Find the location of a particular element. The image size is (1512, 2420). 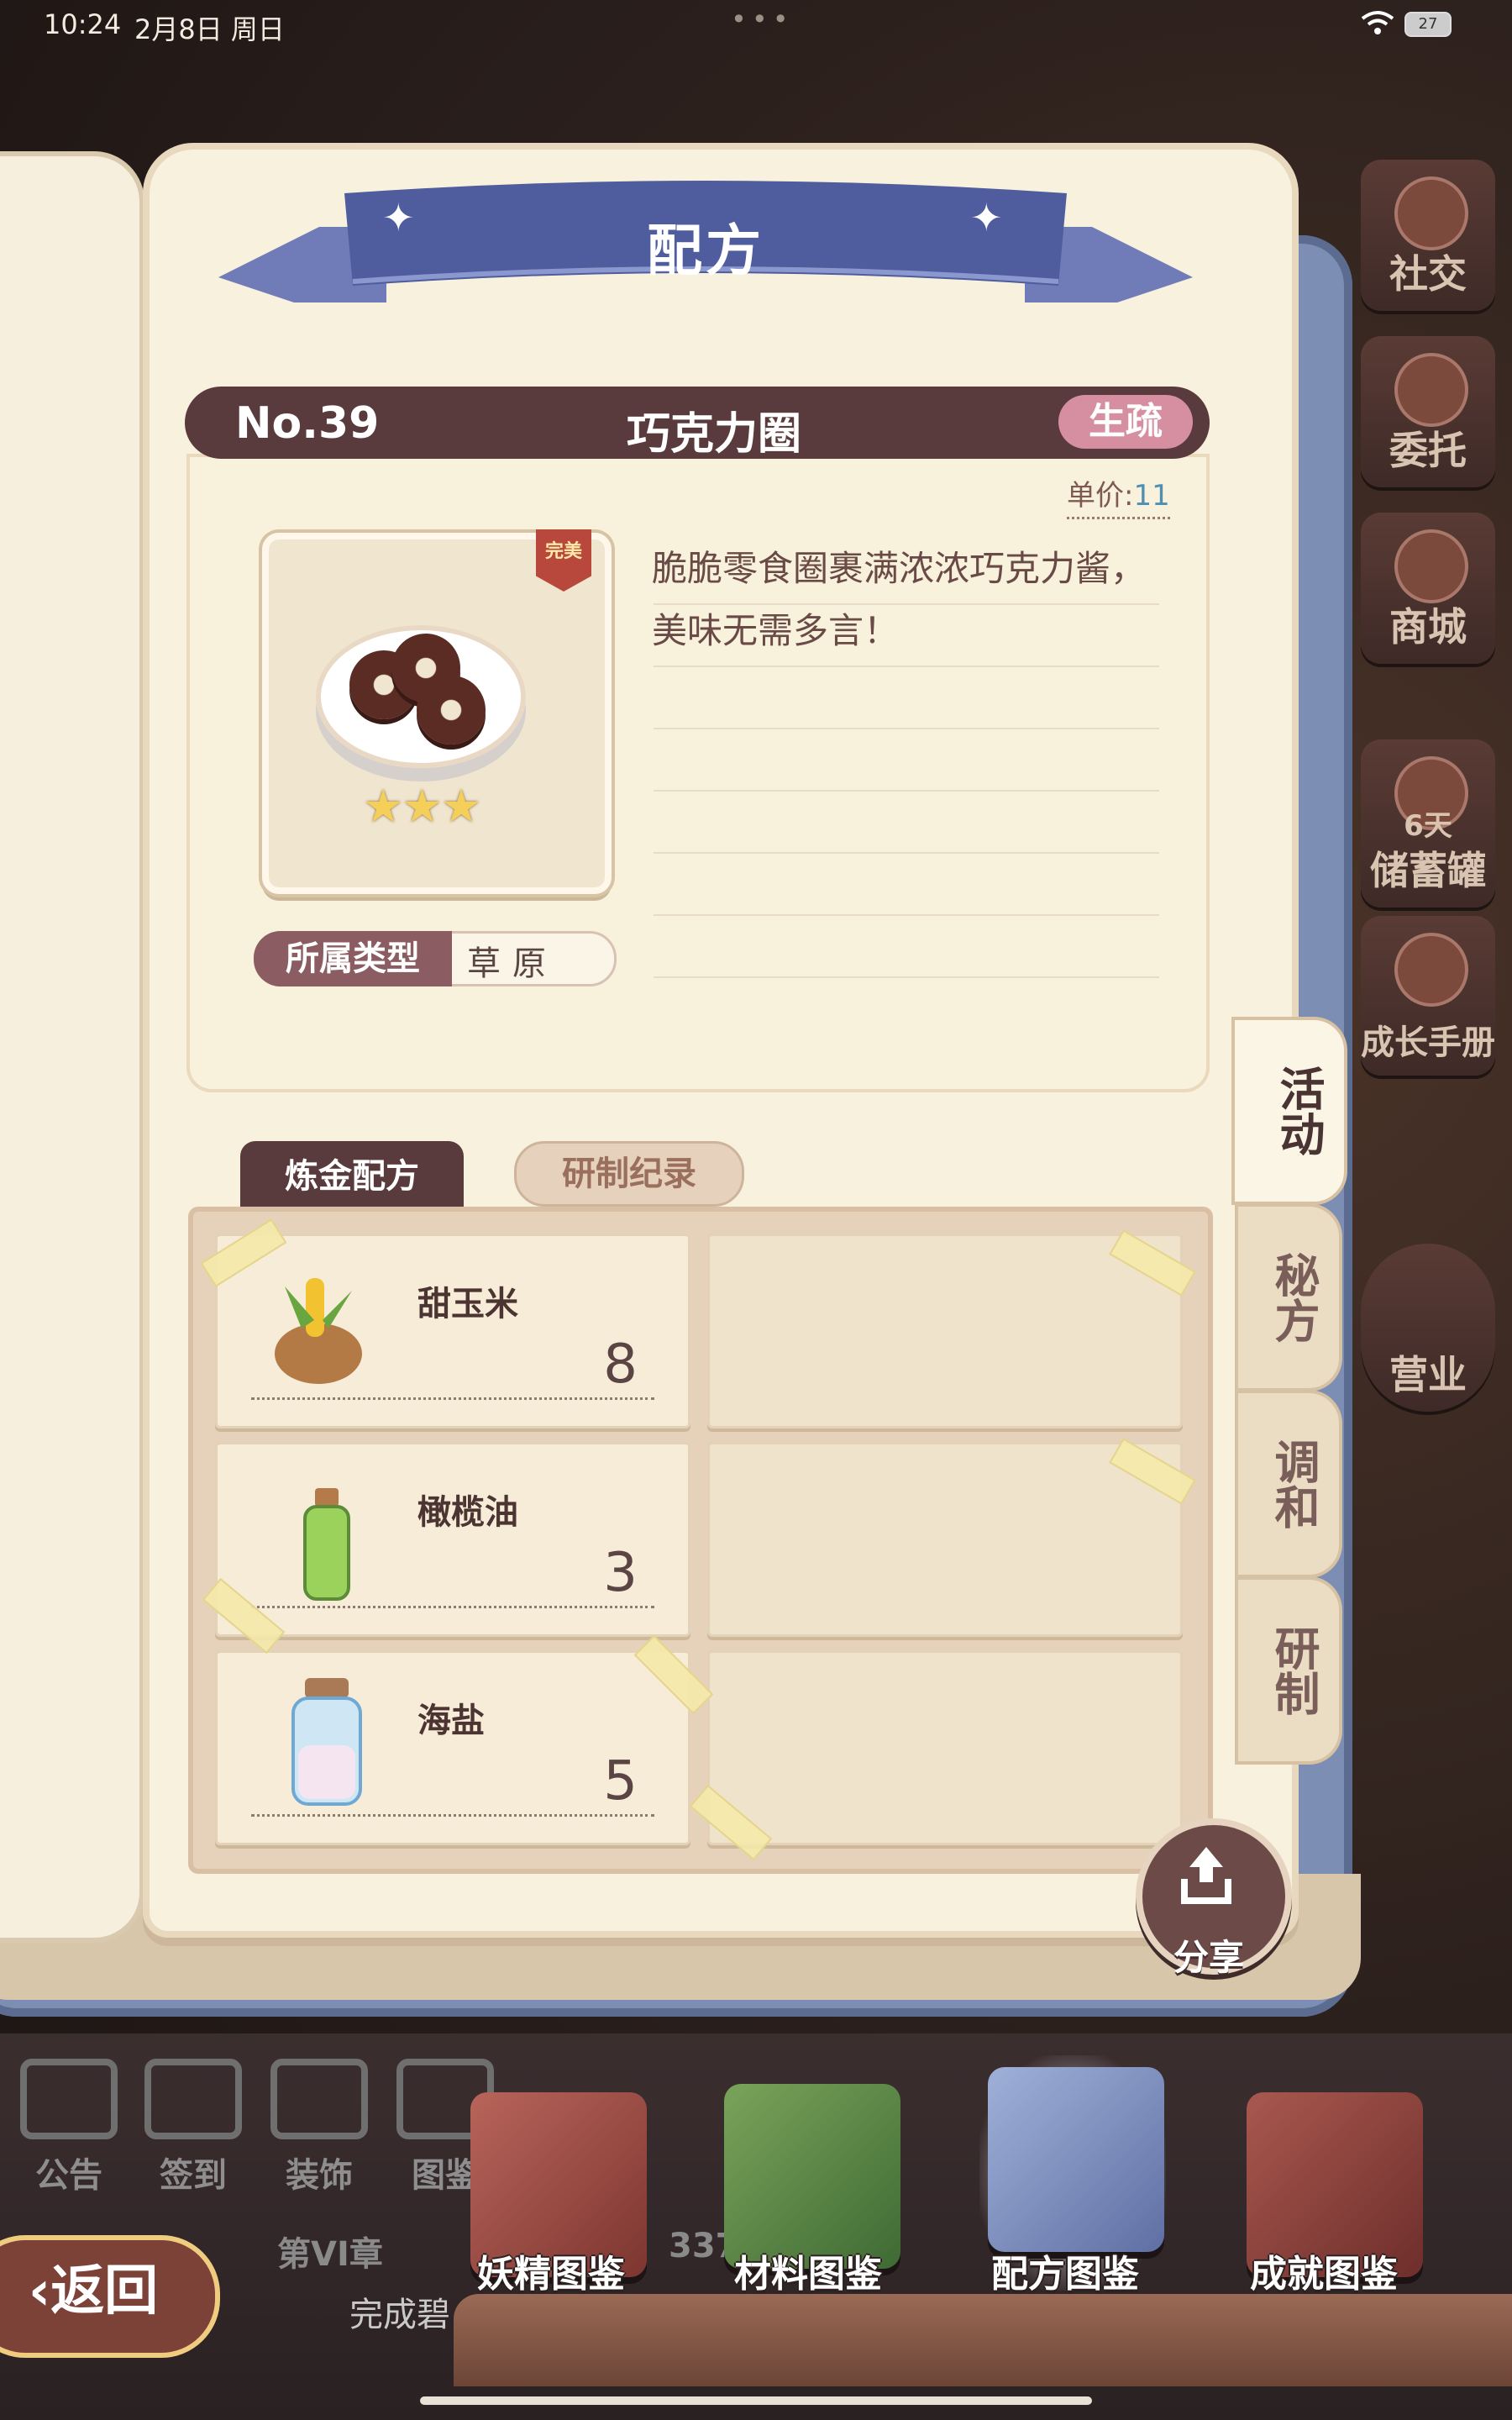

description-line: 脆脆零食圈裹满浓浓巧克力酱， is located at coordinates (899, 568).